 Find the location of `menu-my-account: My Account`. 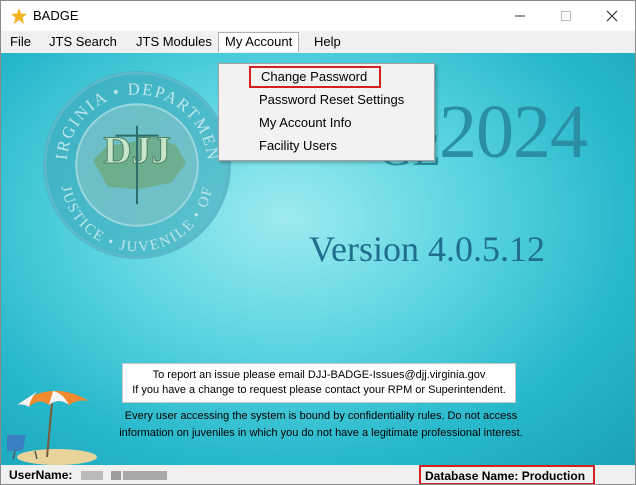

menu-my-account: My Account is located at coordinates (259, 42).